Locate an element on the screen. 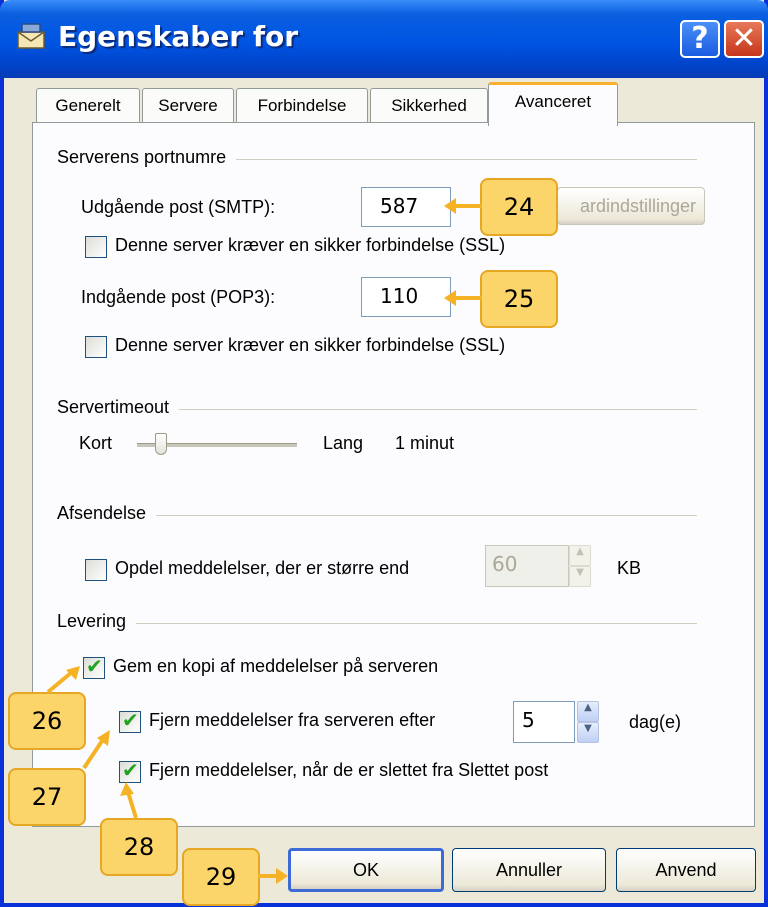 The height and width of the screenshot is (907, 768). split-messages-label: Opdel meddelelser, der er større end is located at coordinates (262, 568).